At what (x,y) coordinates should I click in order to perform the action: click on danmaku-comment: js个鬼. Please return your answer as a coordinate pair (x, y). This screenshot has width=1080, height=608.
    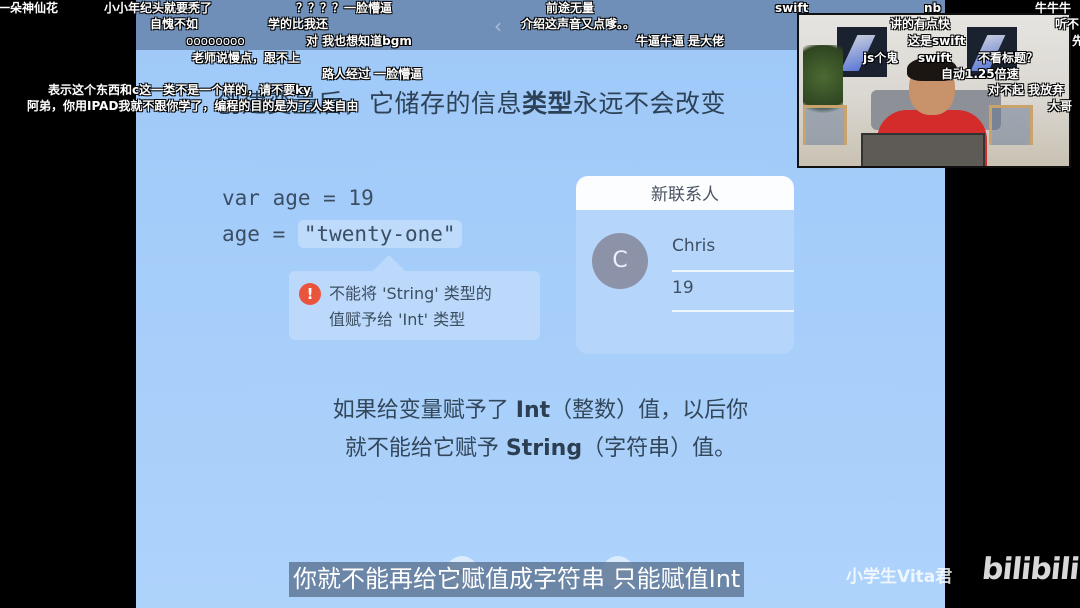
    Looking at the image, I should click on (881, 58).